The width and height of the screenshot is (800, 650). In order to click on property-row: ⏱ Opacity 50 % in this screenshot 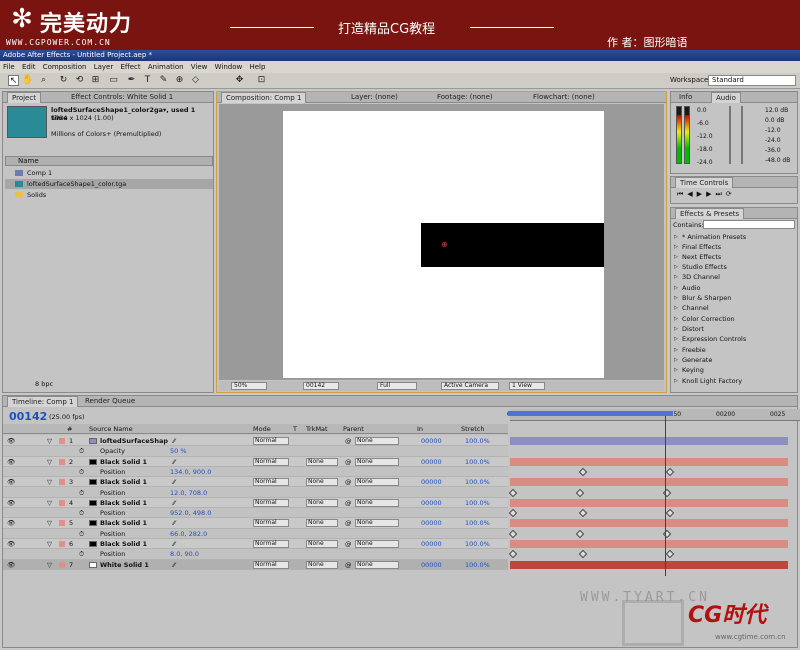, I will do `click(255, 451)`.